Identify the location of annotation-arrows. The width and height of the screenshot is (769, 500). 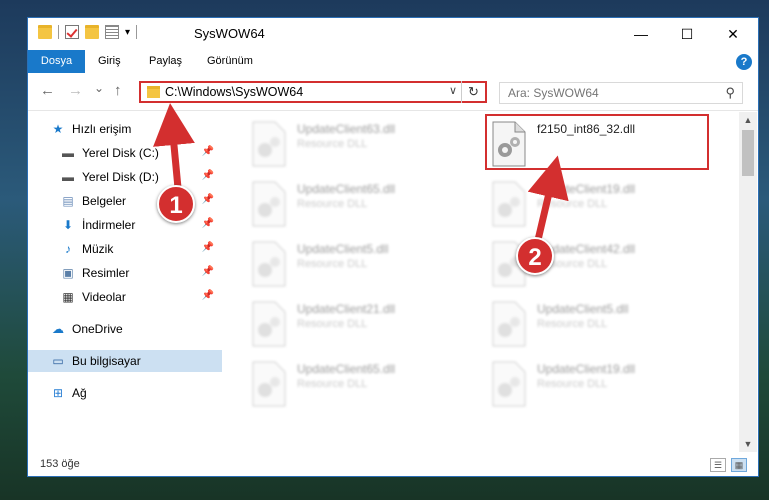
(361, 172).